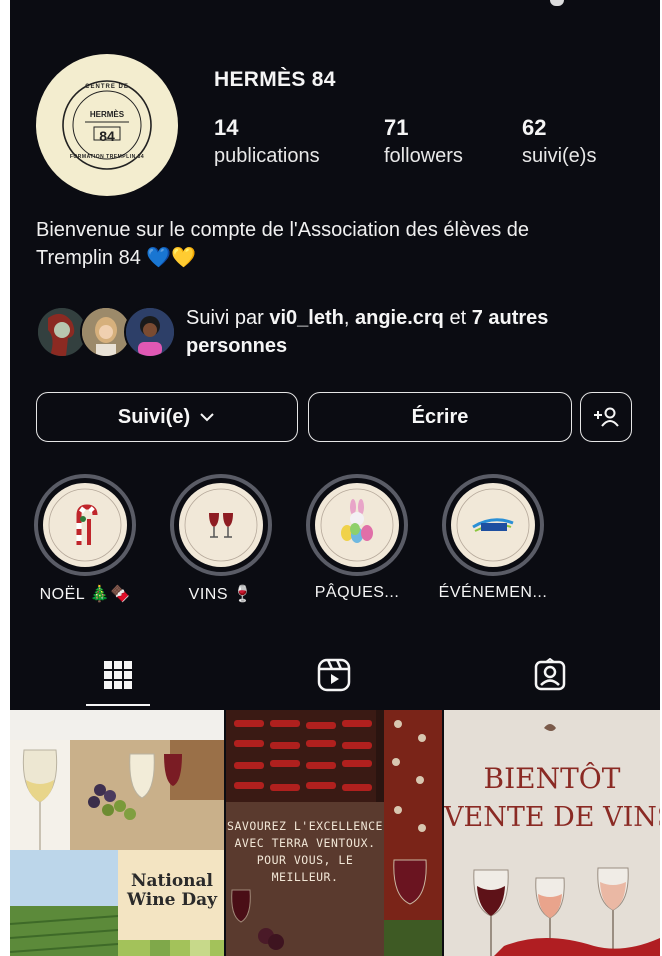 The width and height of the screenshot is (662, 956). Describe the element at coordinates (221, 594) in the screenshot. I see `highlight-label: VINS 🍷` at that location.